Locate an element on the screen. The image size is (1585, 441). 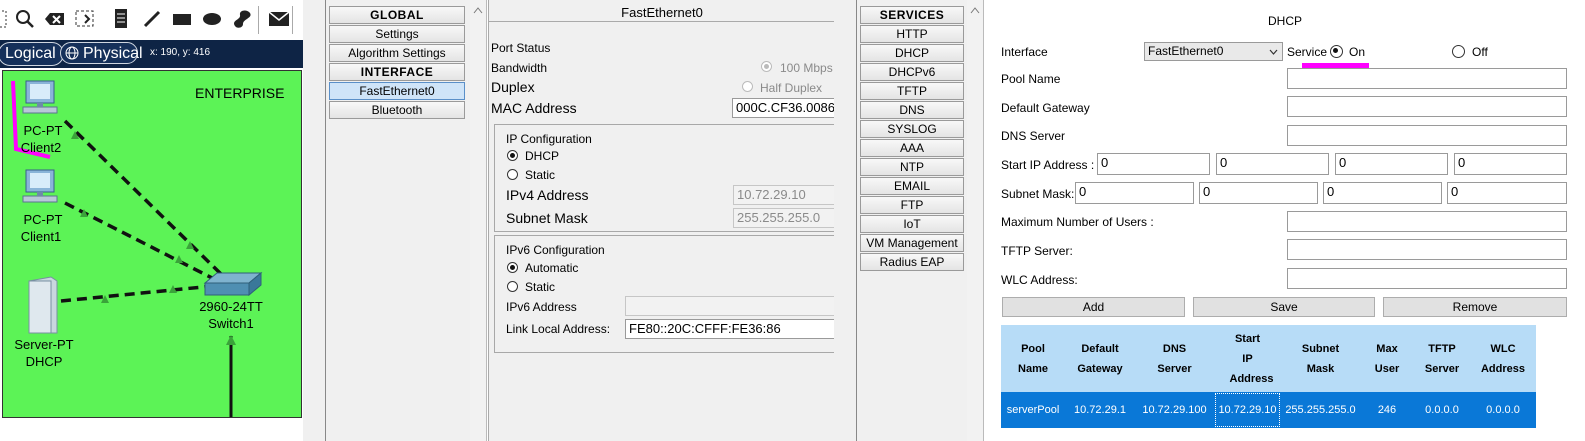
ellipse-icon is located at coordinates (212, 19).